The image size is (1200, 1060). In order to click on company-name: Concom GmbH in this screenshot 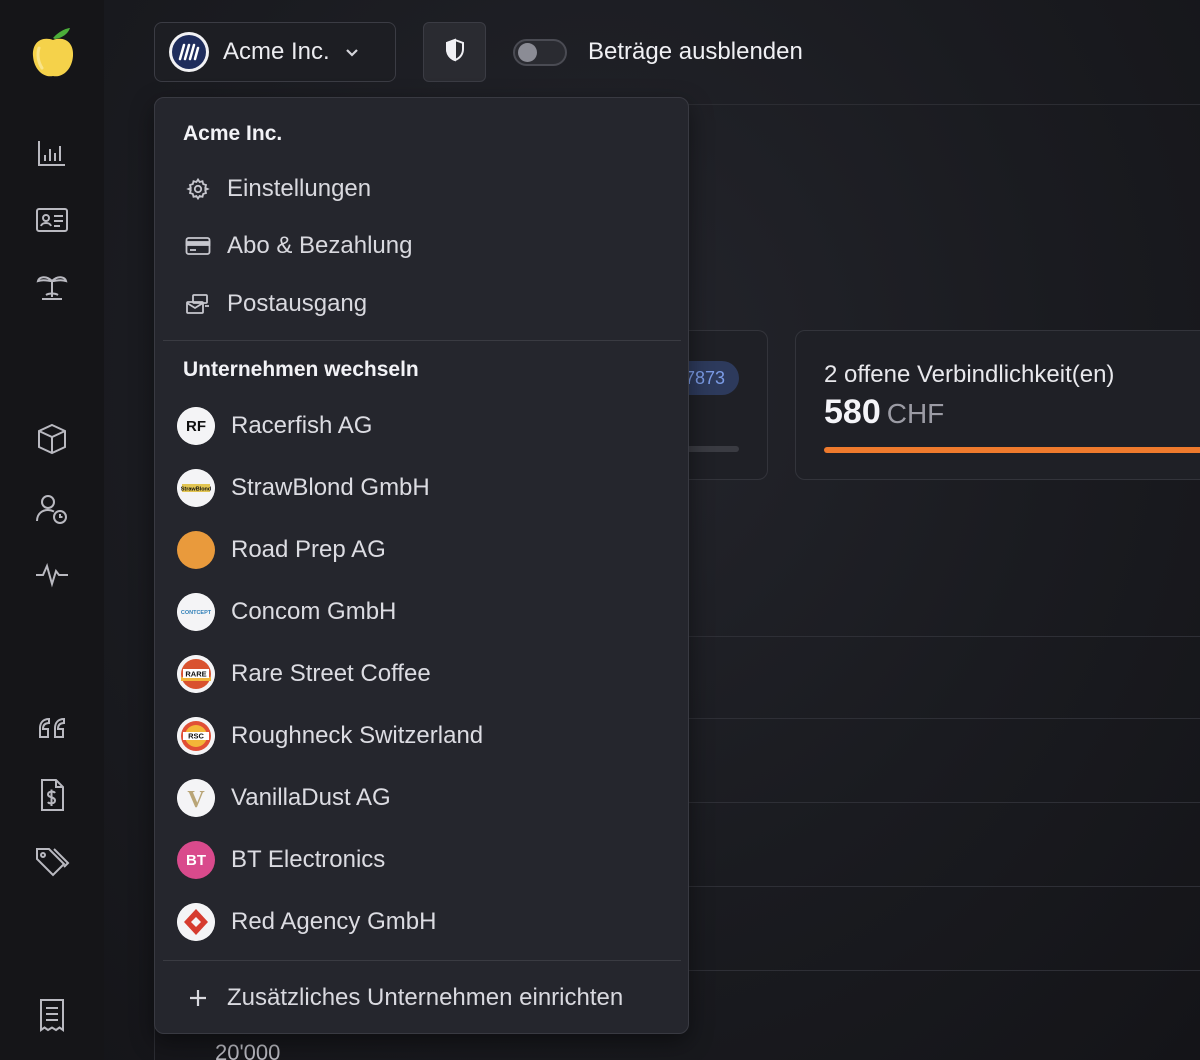, I will do `click(314, 611)`.